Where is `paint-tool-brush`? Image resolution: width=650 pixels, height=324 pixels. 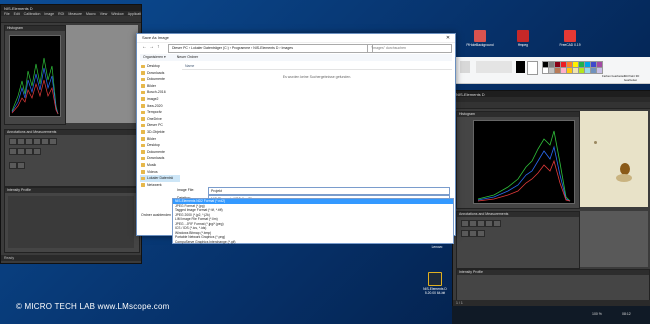 paint-tool-brush is located at coordinates (465, 67).